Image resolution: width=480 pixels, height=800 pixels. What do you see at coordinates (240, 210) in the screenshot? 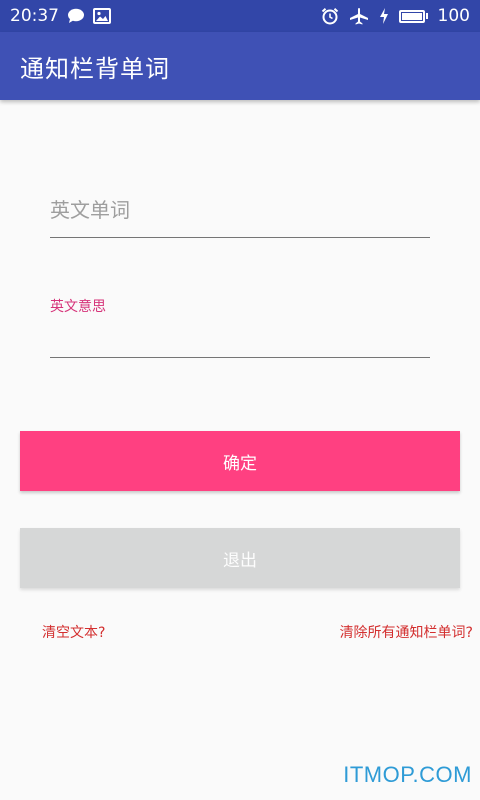
I see `english-word-input` at bounding box center [240, 210].